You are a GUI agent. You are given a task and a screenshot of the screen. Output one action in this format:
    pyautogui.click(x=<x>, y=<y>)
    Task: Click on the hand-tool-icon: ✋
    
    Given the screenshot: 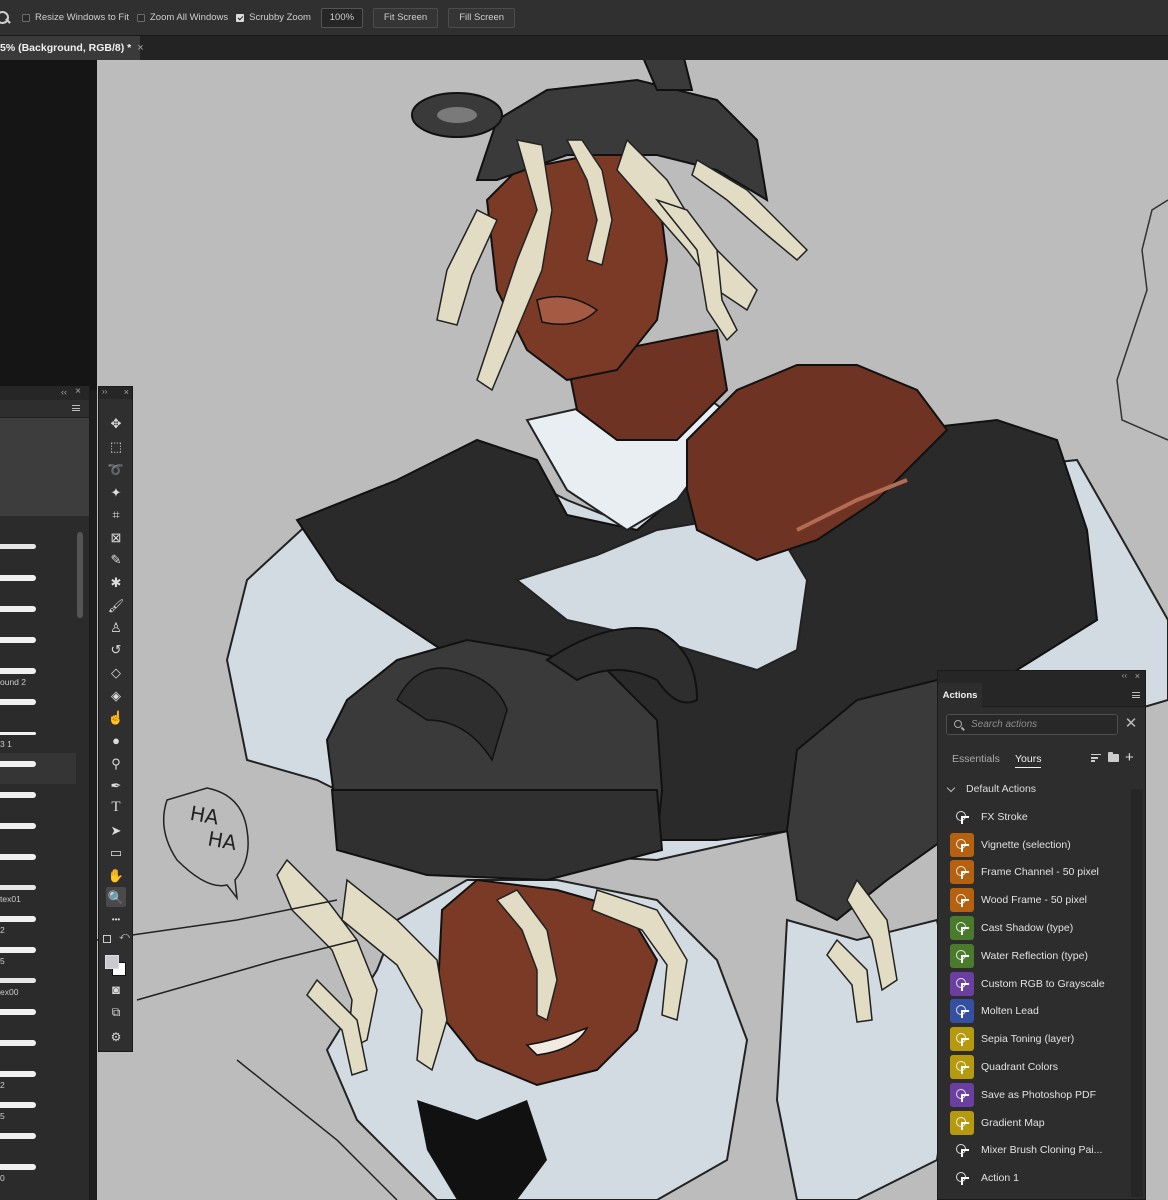 What is the action you would take?
    pyautogui.click(x=116, y=875)
    